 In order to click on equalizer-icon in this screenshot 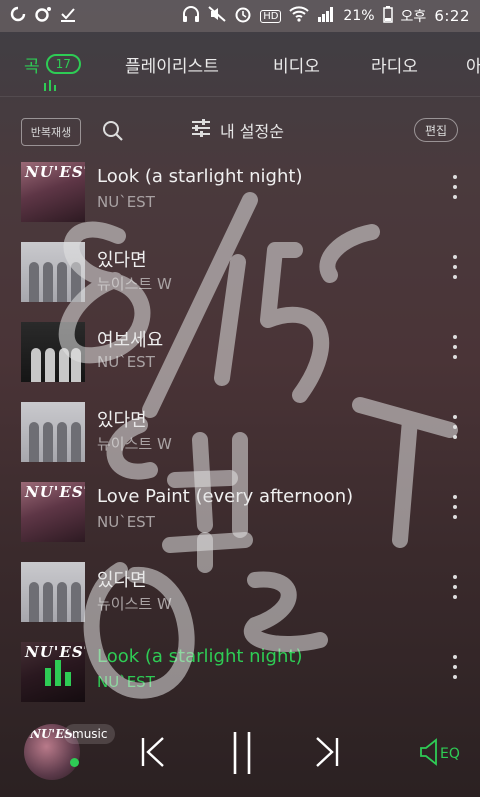, I will do `click(428, 754)`.